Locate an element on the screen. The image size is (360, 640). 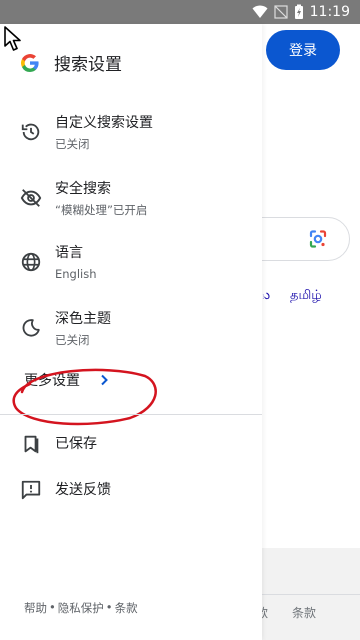
saved-icon is located at coordinates (31, 444).